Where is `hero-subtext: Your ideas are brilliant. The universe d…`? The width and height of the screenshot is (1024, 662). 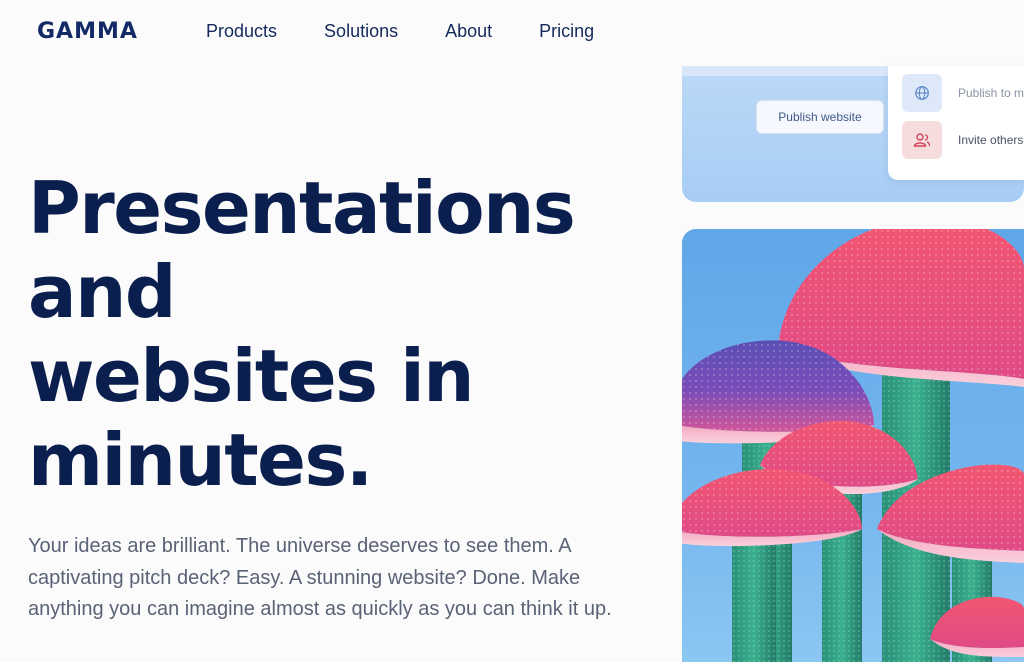 hero-subtext: Your ideas are brilliant. The universe d… is located at coordinates (320, 577).